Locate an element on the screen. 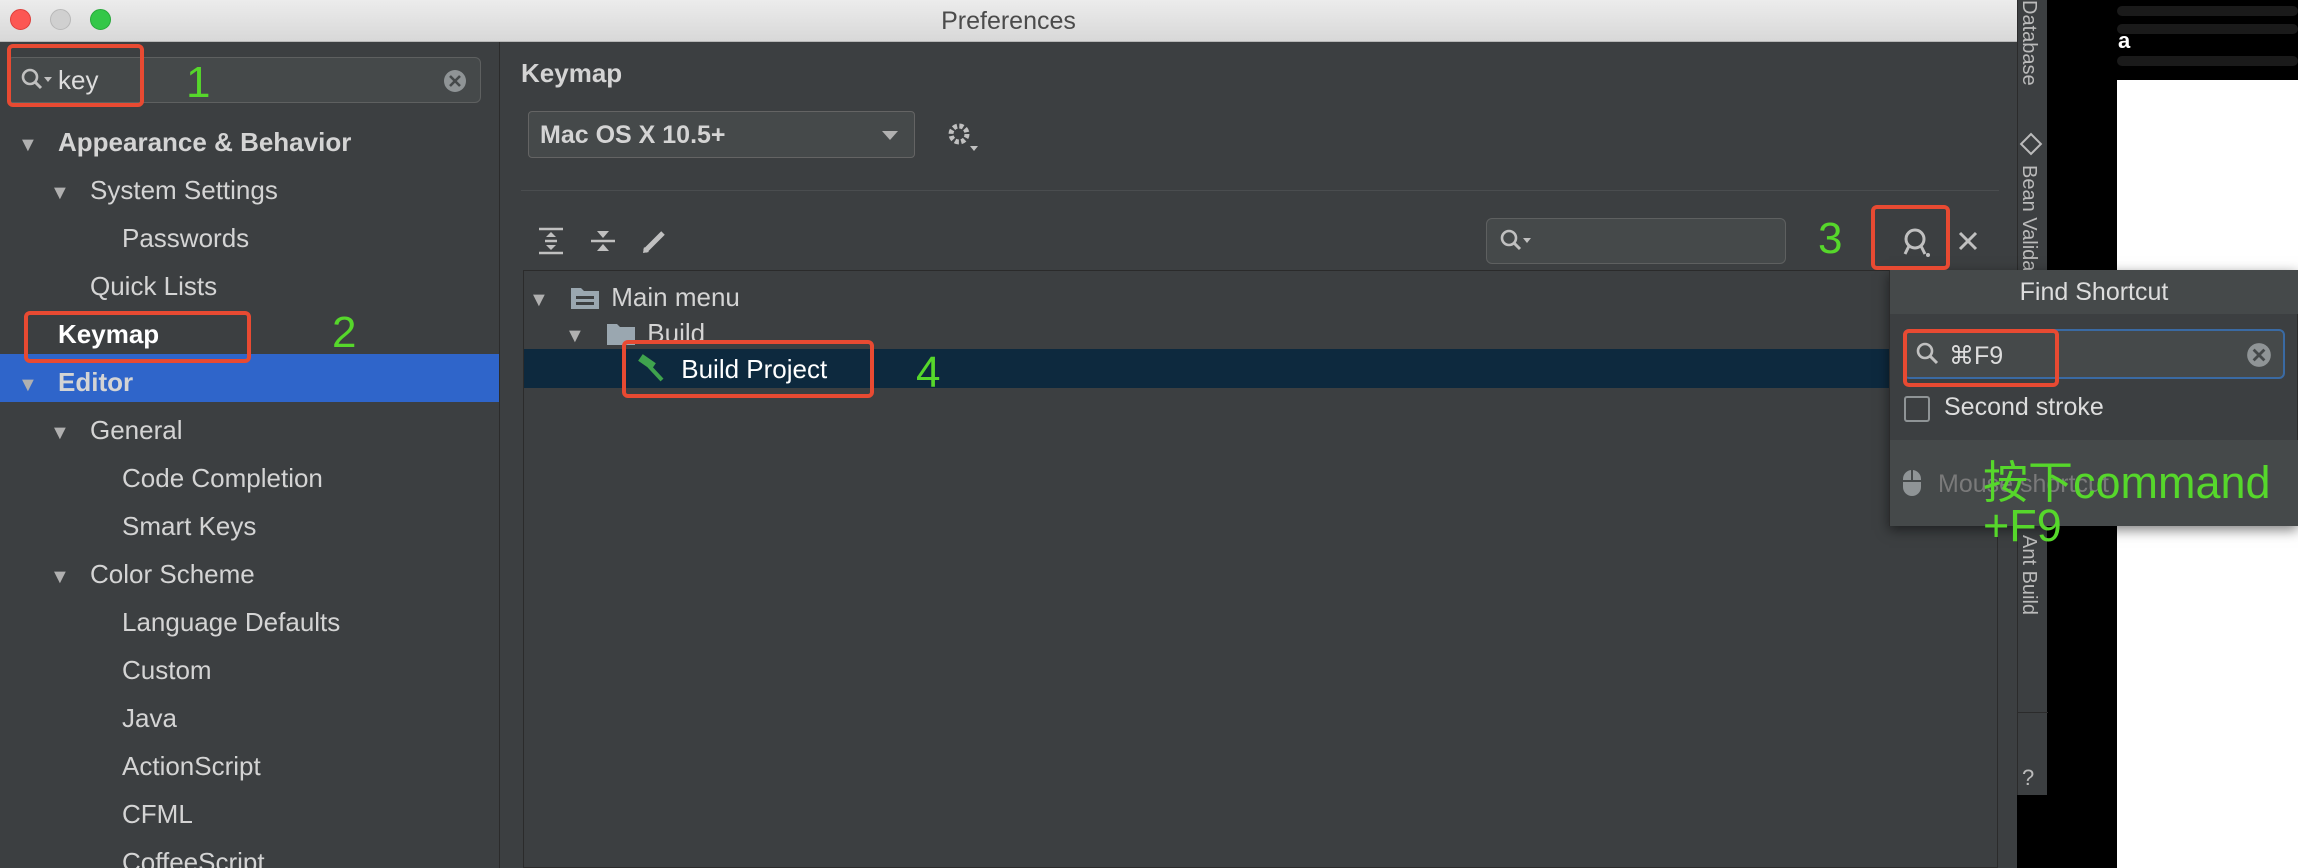 This screenshot has height=868, width=2298. tree-item-passwords: Passwords is located at coordinates (249, 238).